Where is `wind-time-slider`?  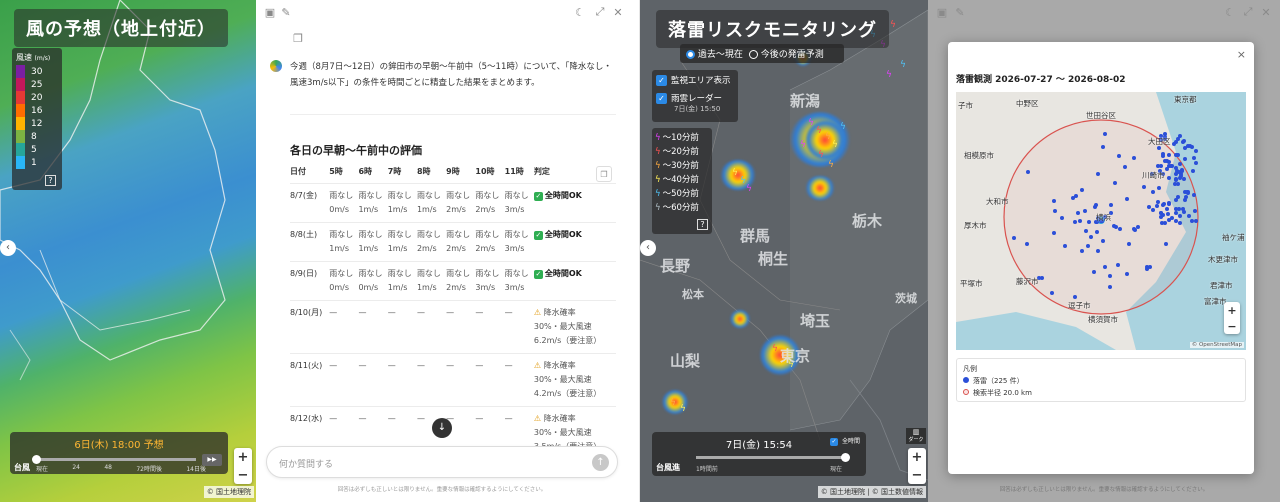
wind-time-slider is located at coordinates (114, 459).